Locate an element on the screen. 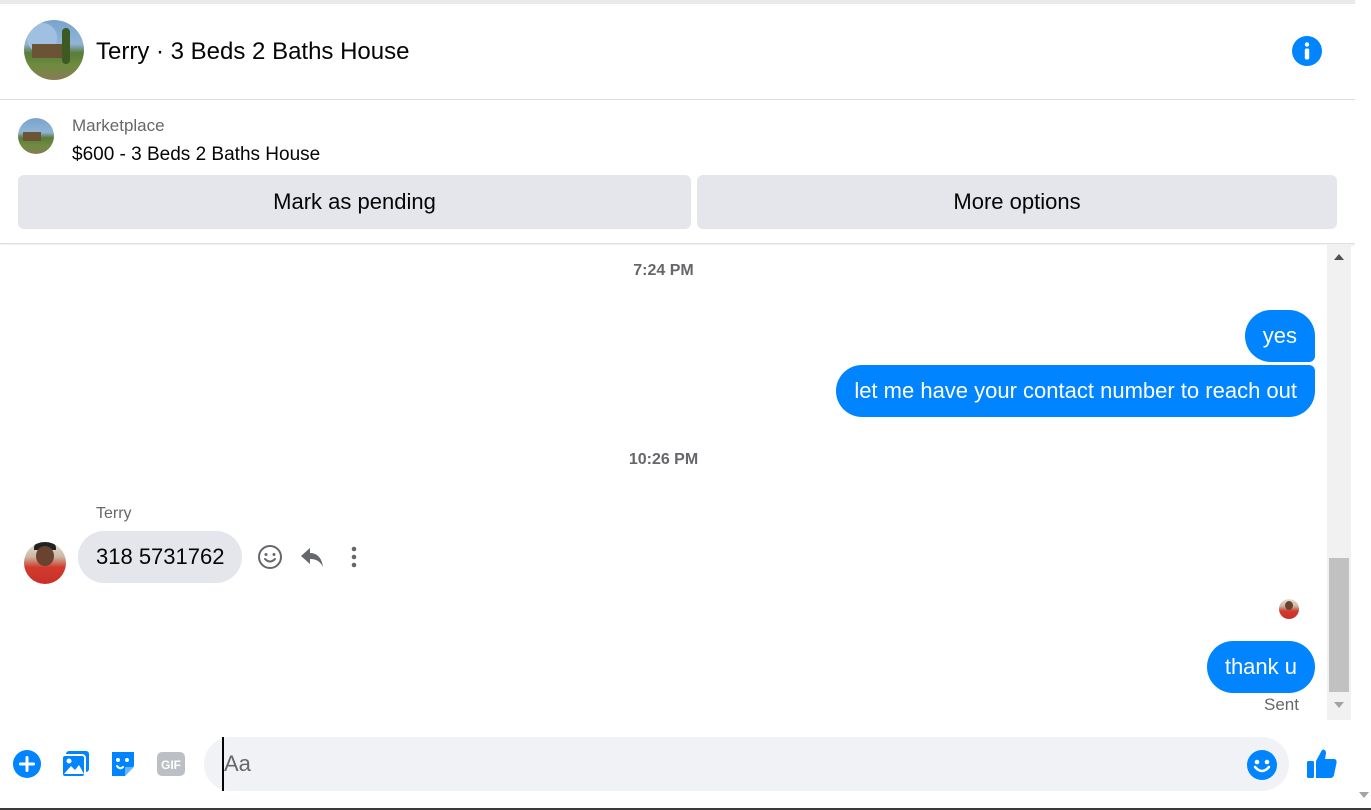 This screenshot has width=1371, height=810. timestamp: 10:26 PM is located at coordinates (663, 459).